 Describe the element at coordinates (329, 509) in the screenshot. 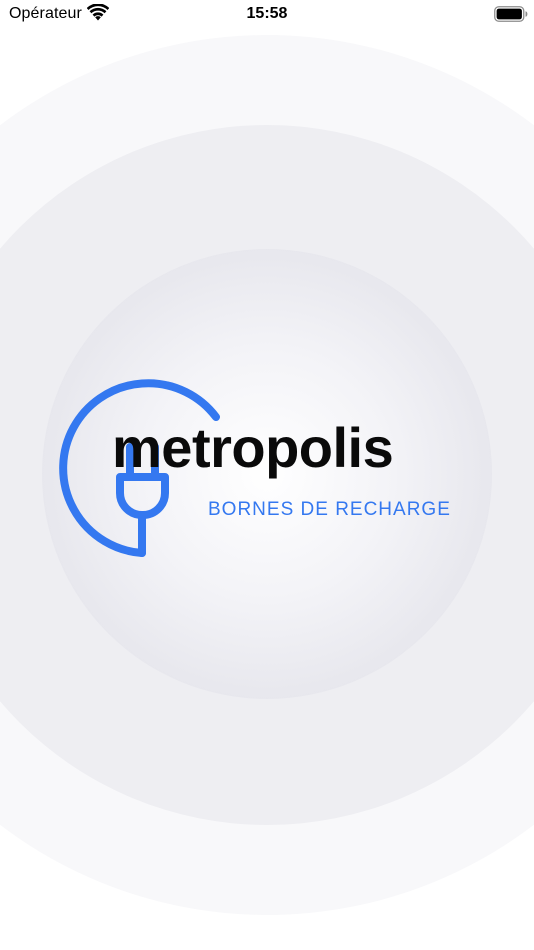

I see `brand-tagline: BORNES DE RECHARGE` at that location.